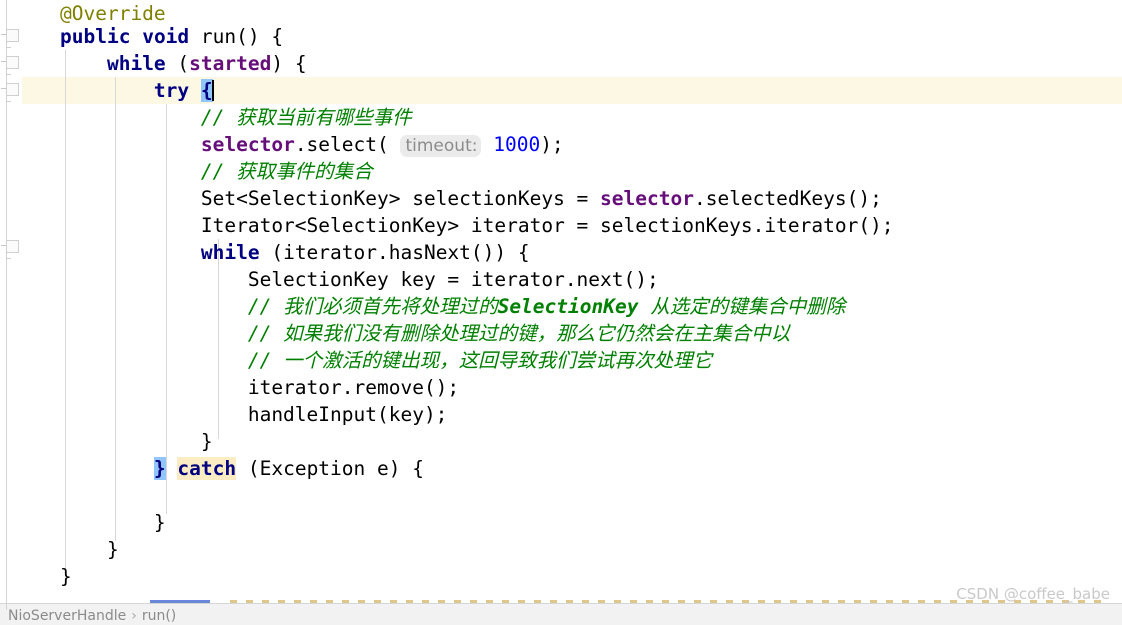 The height and width of the screenshot is (625, 1122). What do you see at coordinates (159, 468) in the screenshot?
I see `code-token-brace-hl: }` at bounding box center [159, 468].